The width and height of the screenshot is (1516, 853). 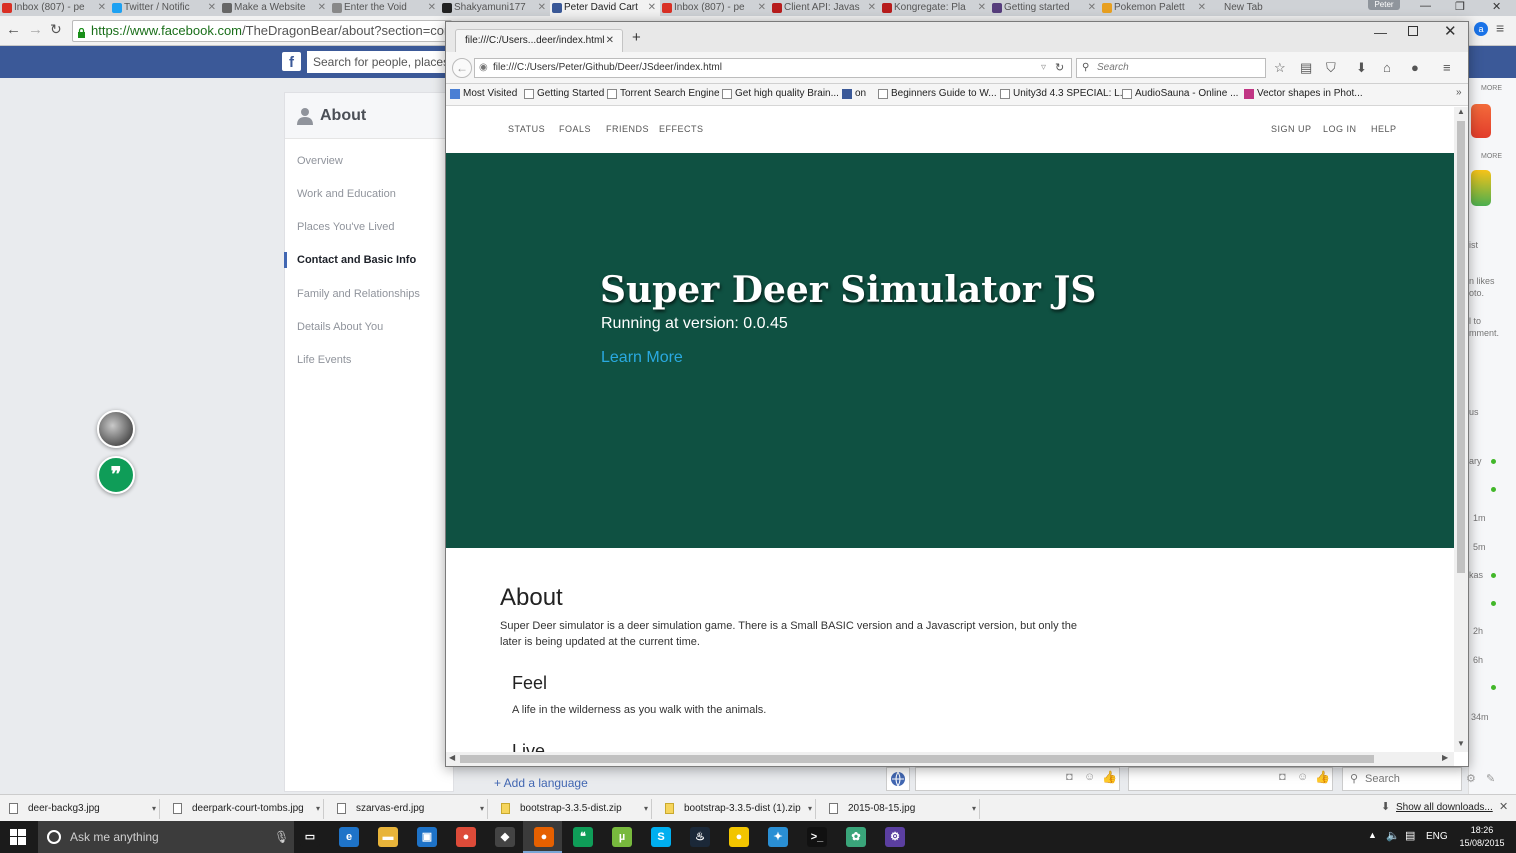 What do you see at coordinates (778, 837) in the screenshot?
I see `app-color-icon: ✦` at bounding box center [778, 837].